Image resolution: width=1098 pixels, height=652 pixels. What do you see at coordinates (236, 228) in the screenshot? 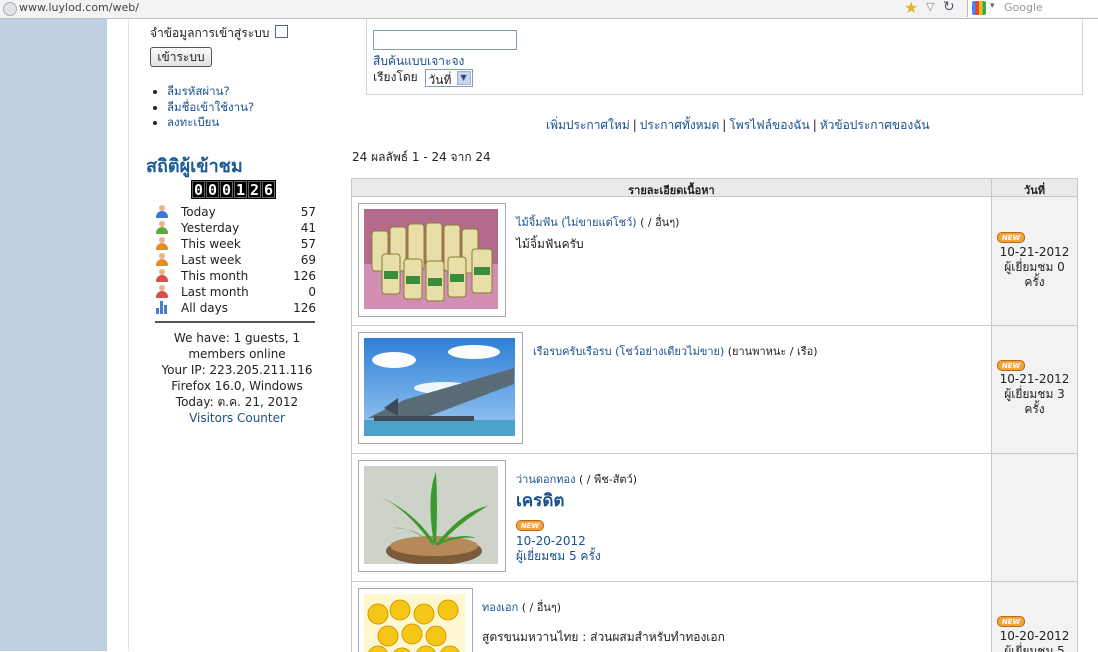
I see `stat-row-yesterday: Yesterday 41` at bounding box center [236, 228].